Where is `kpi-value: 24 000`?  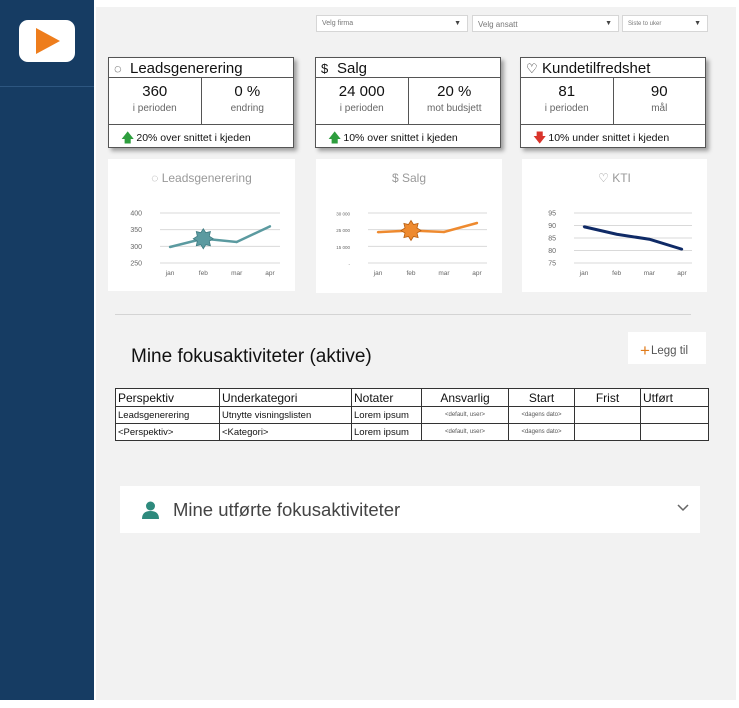 kpi-value: 24 000 is located at coordinates (361, 91).